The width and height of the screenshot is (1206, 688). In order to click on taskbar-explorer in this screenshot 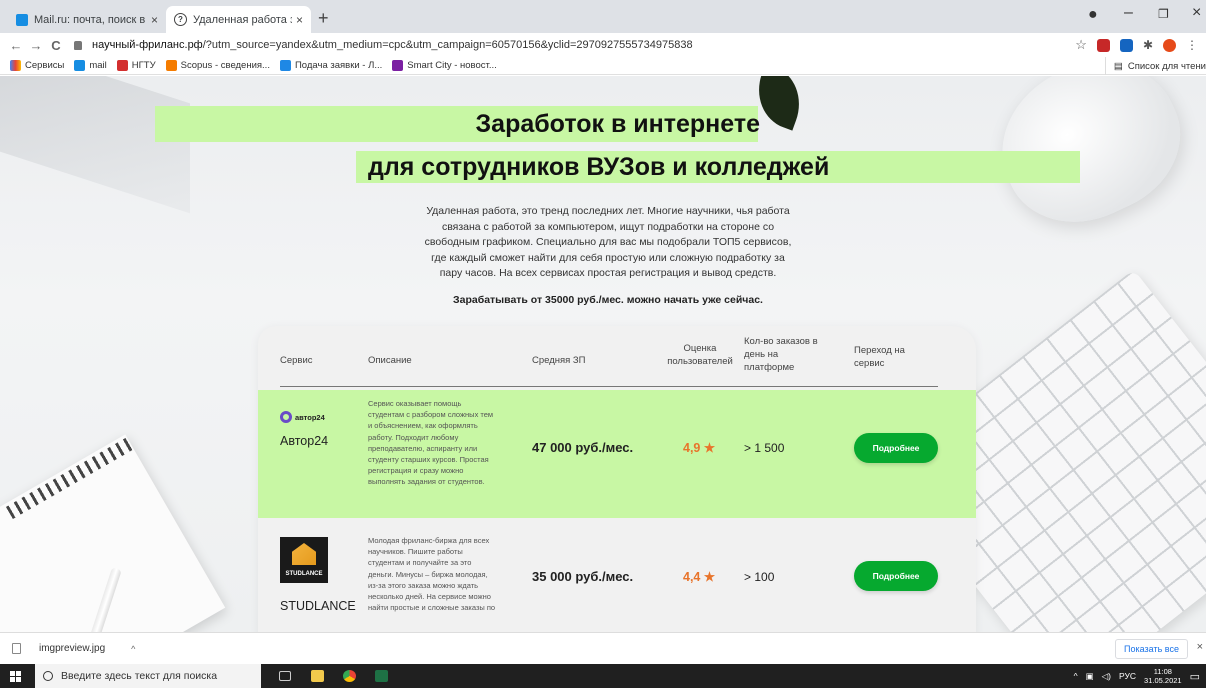, I will do `click(317, 676)`.